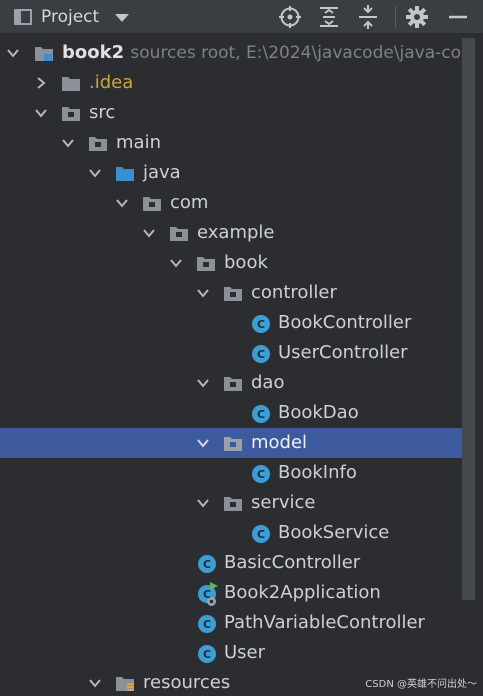  Describe the element at coordinates (468, 319) in the screenshot. I see `vertical-scrollbar` at that location.